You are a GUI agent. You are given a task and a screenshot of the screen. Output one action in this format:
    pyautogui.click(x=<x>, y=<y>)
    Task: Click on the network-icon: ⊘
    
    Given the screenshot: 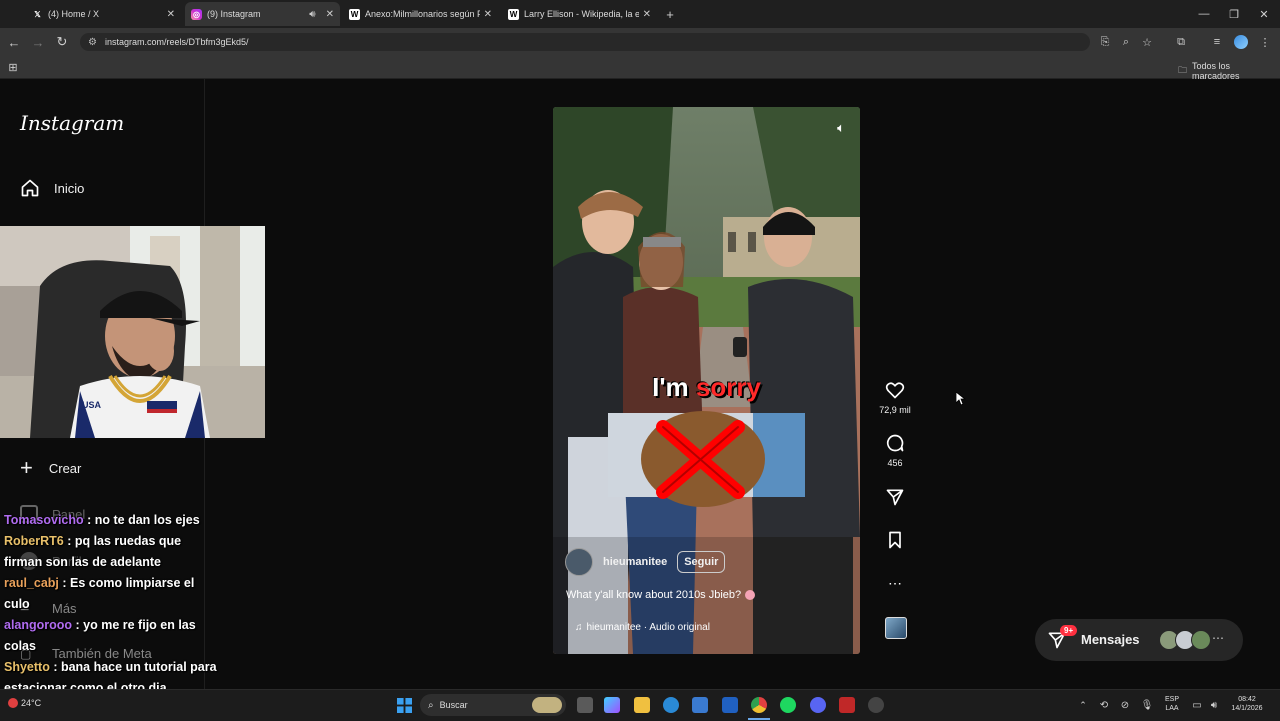 What is the action you would take?
    pyautogui.click(x=1125, y=705)
    